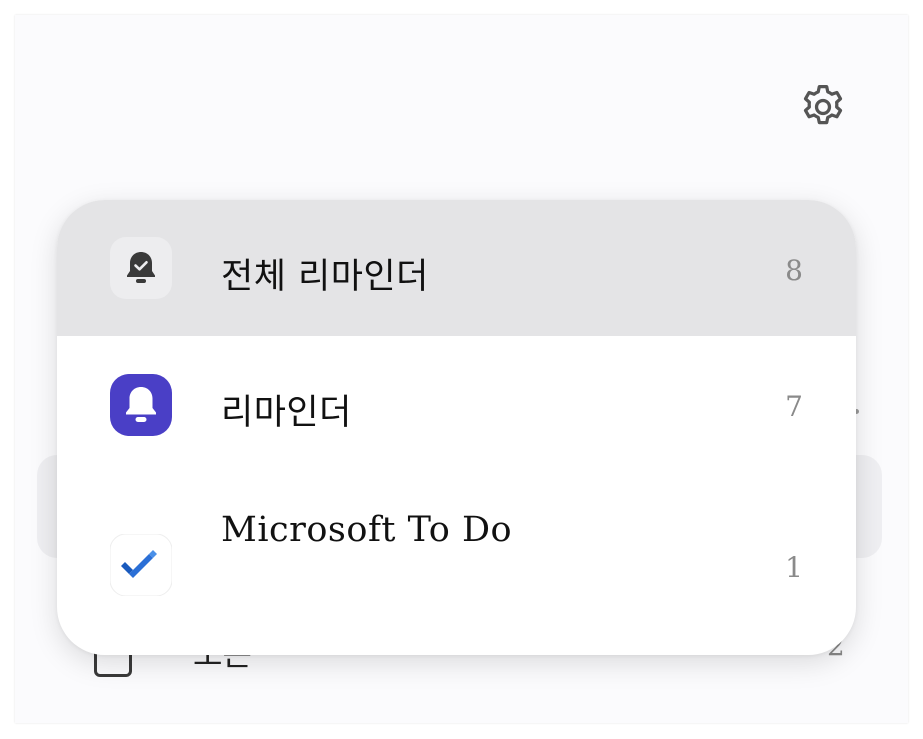 This screenshot has width=923, height=739. I want to click on list-item-count: 7, so click(794, 406).